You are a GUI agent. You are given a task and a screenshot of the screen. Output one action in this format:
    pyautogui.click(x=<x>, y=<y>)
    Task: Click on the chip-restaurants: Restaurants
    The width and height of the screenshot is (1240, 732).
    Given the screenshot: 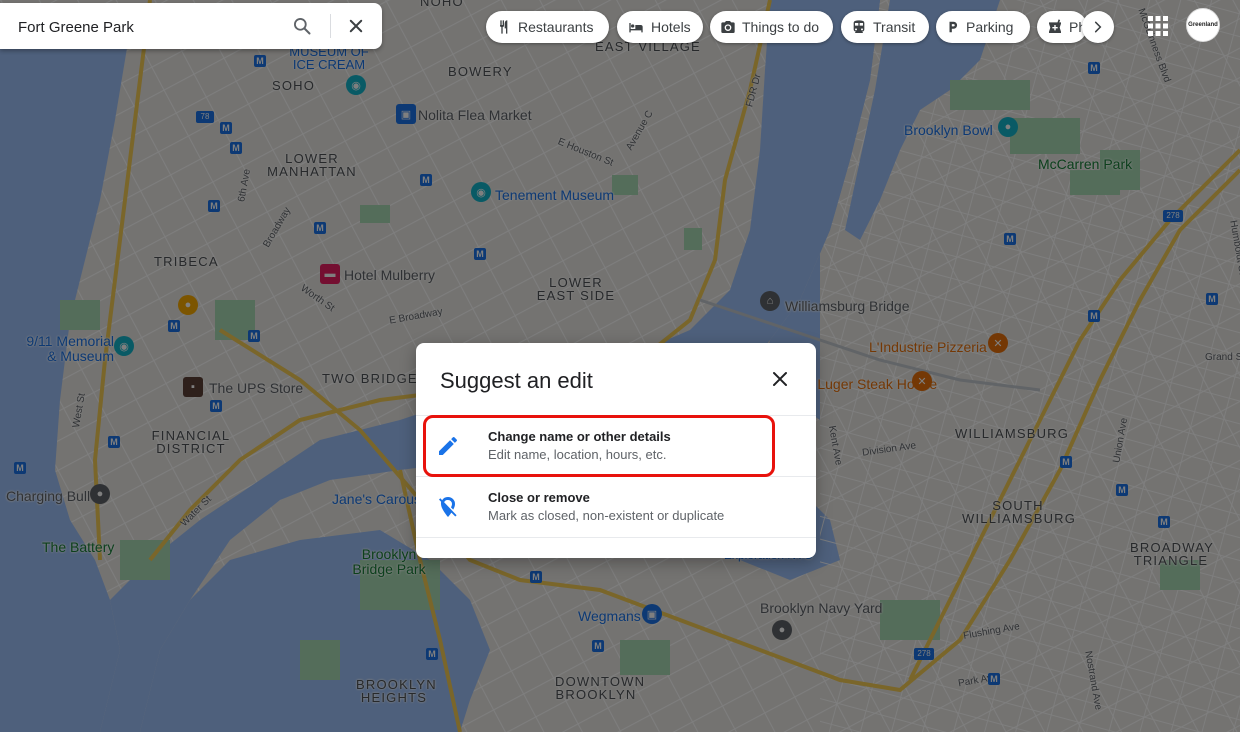 What is the action you would take?
    pyautogui.click(x=547, y=27)
    